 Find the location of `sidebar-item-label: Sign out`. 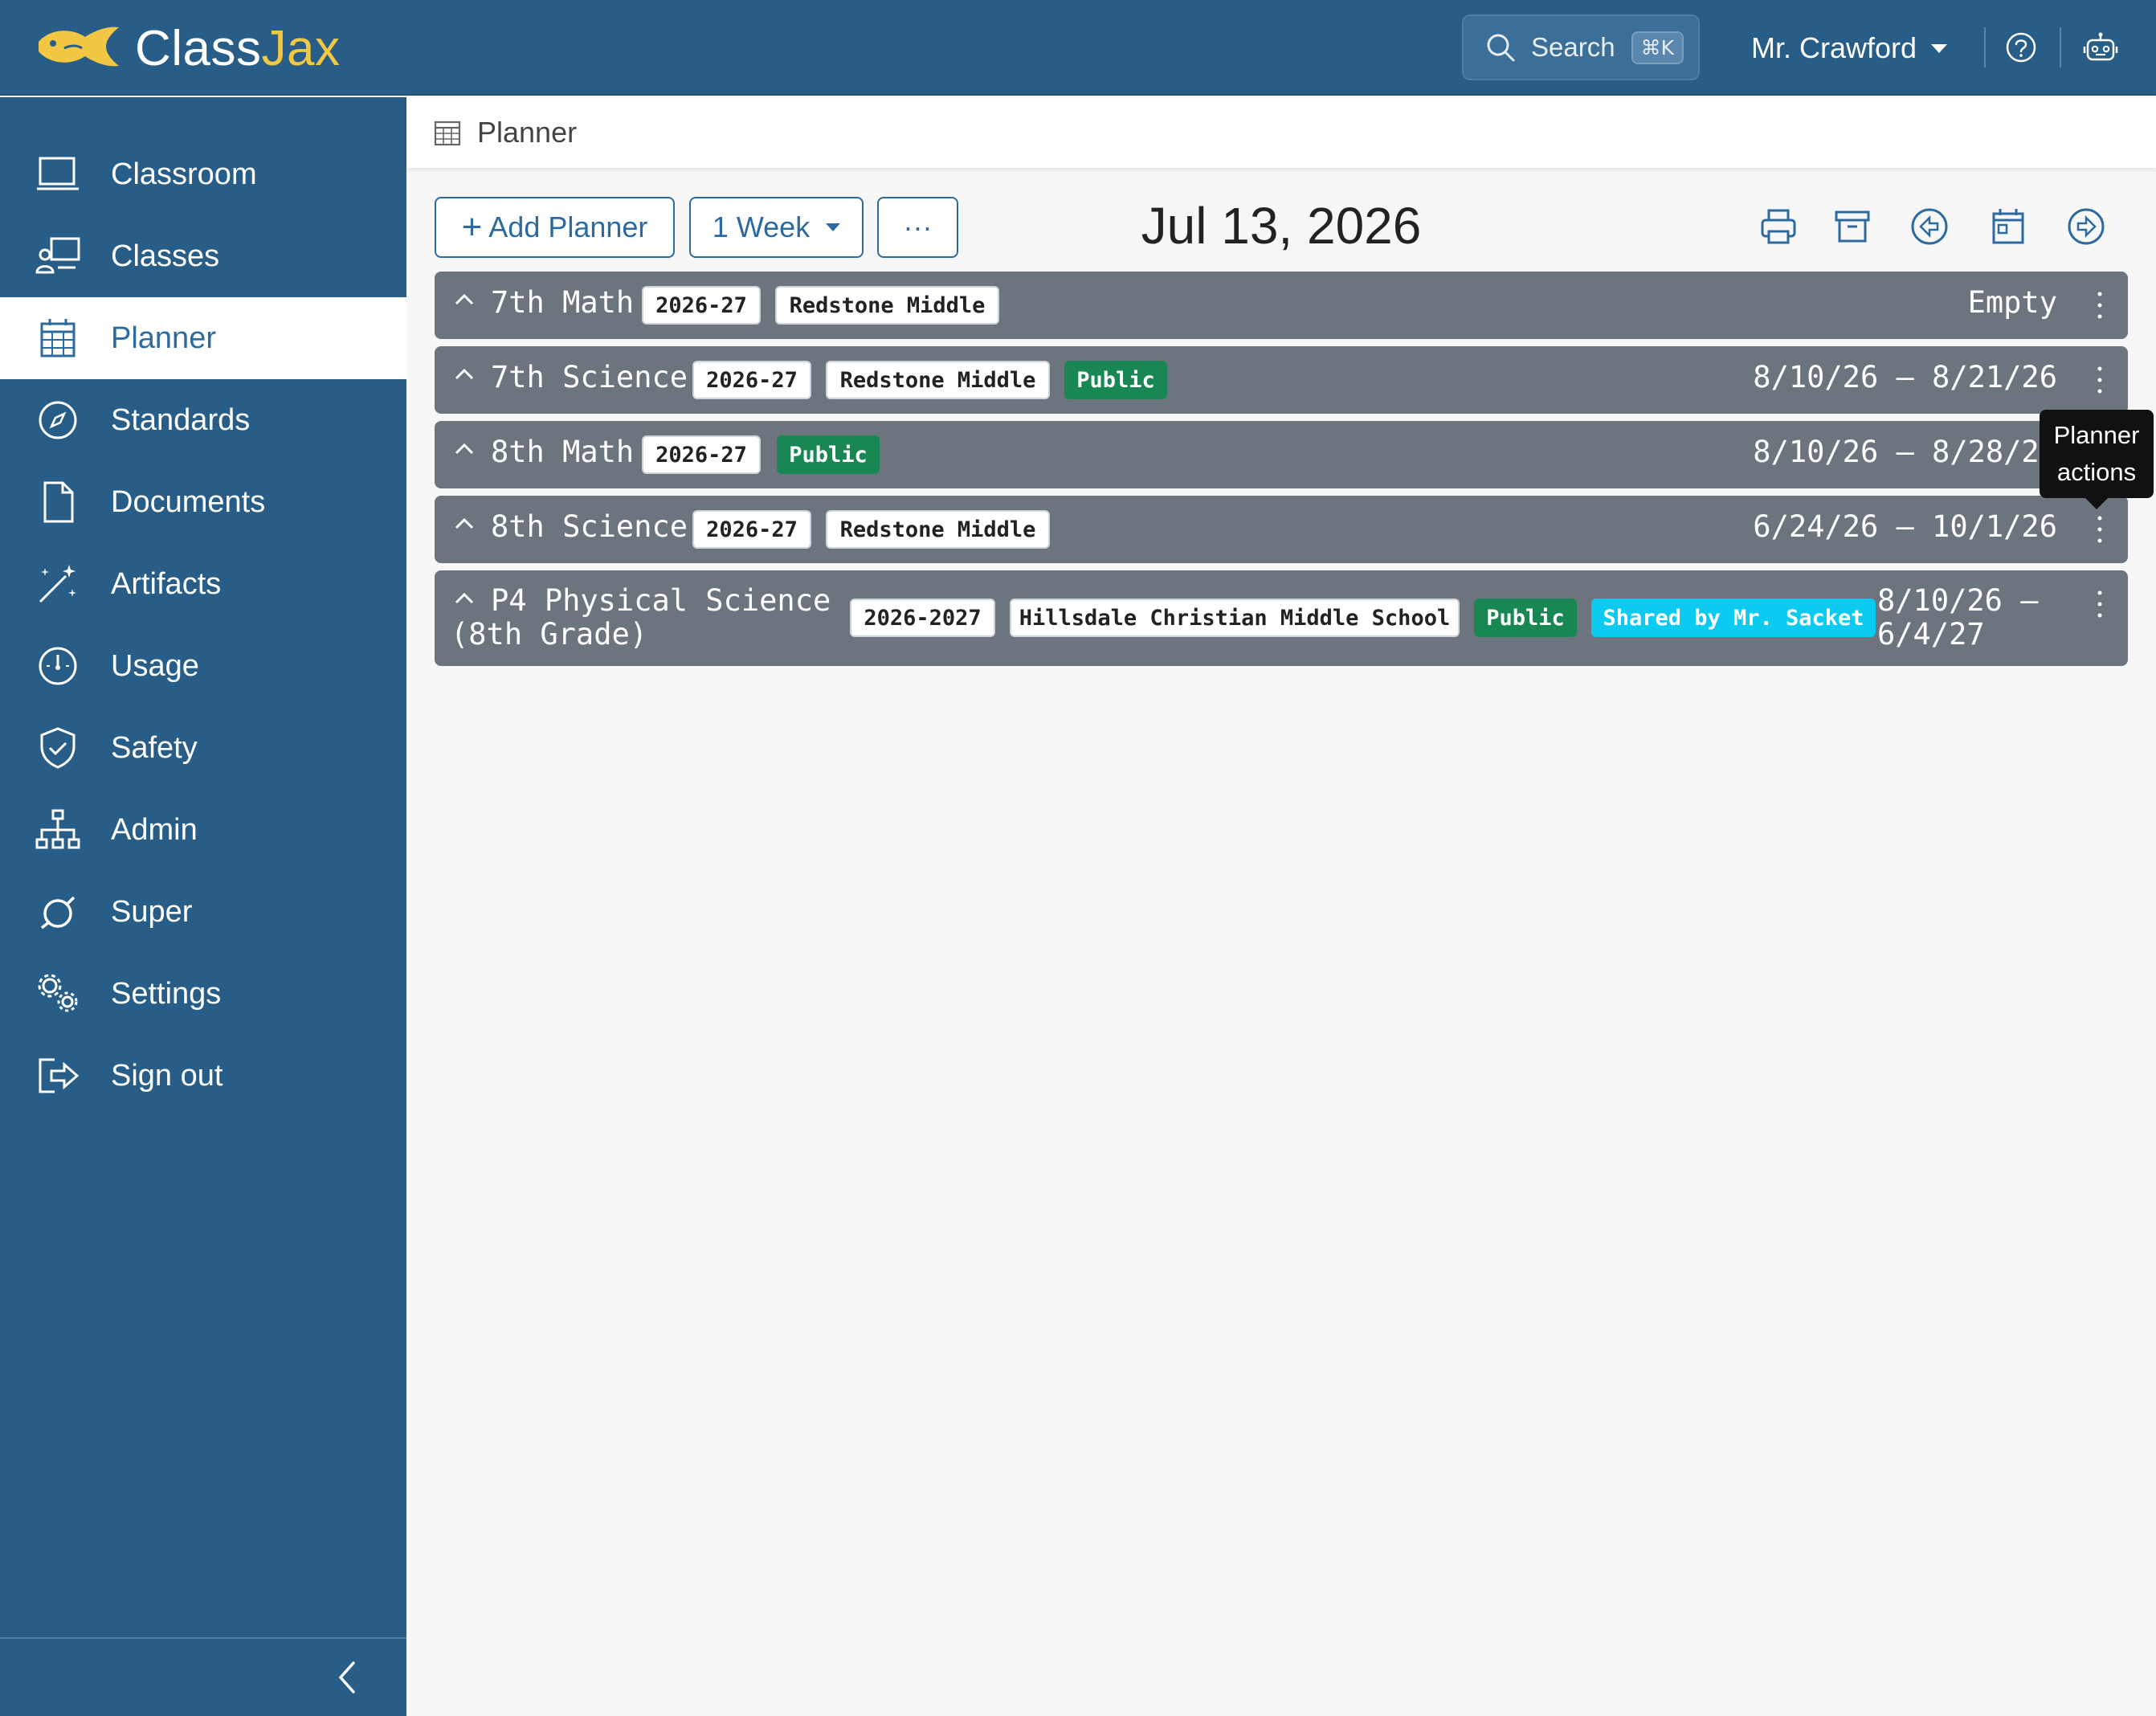

sidebar-item-label: Sign out is located at coordinates (167, 1075).